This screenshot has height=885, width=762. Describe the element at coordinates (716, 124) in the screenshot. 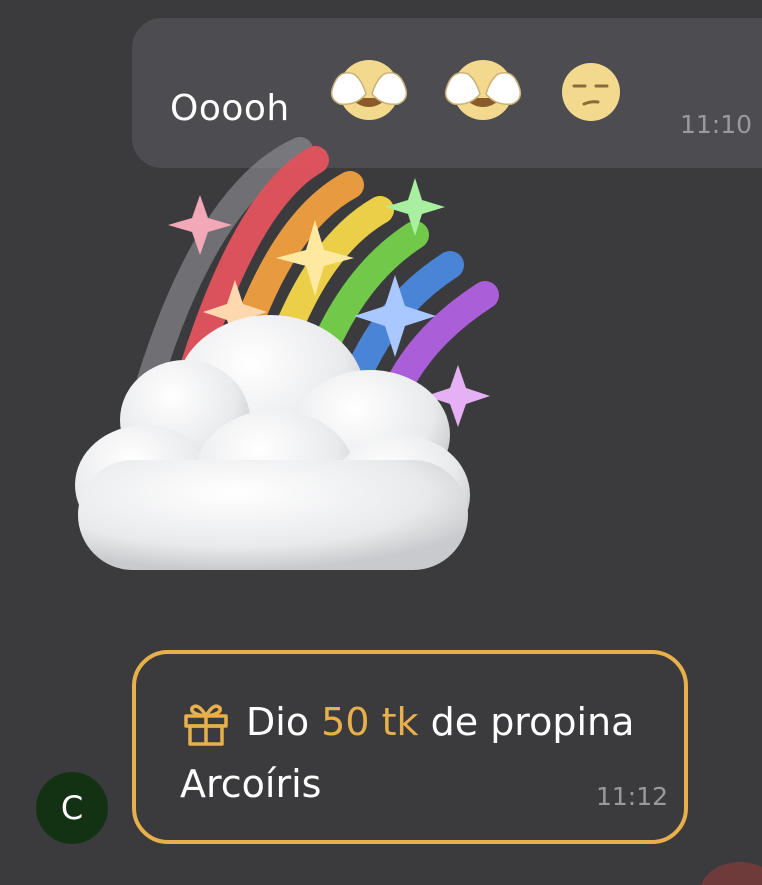

I see `message-time: 11:10` at that location.